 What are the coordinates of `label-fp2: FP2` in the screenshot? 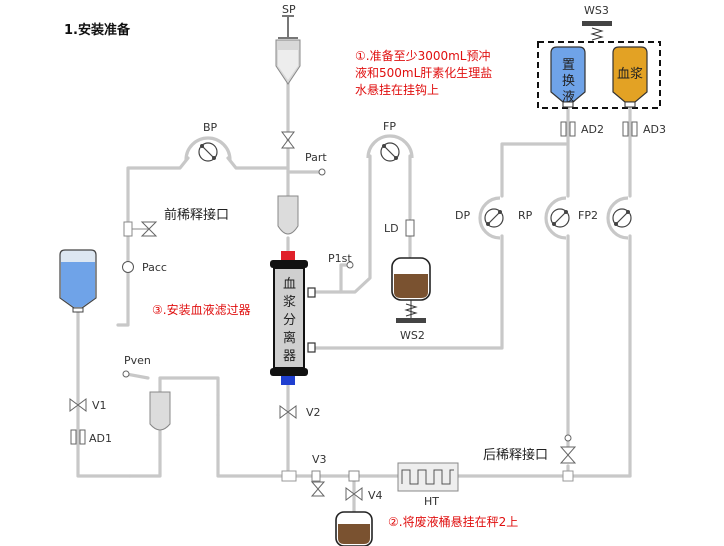 It's located at (588, 215).